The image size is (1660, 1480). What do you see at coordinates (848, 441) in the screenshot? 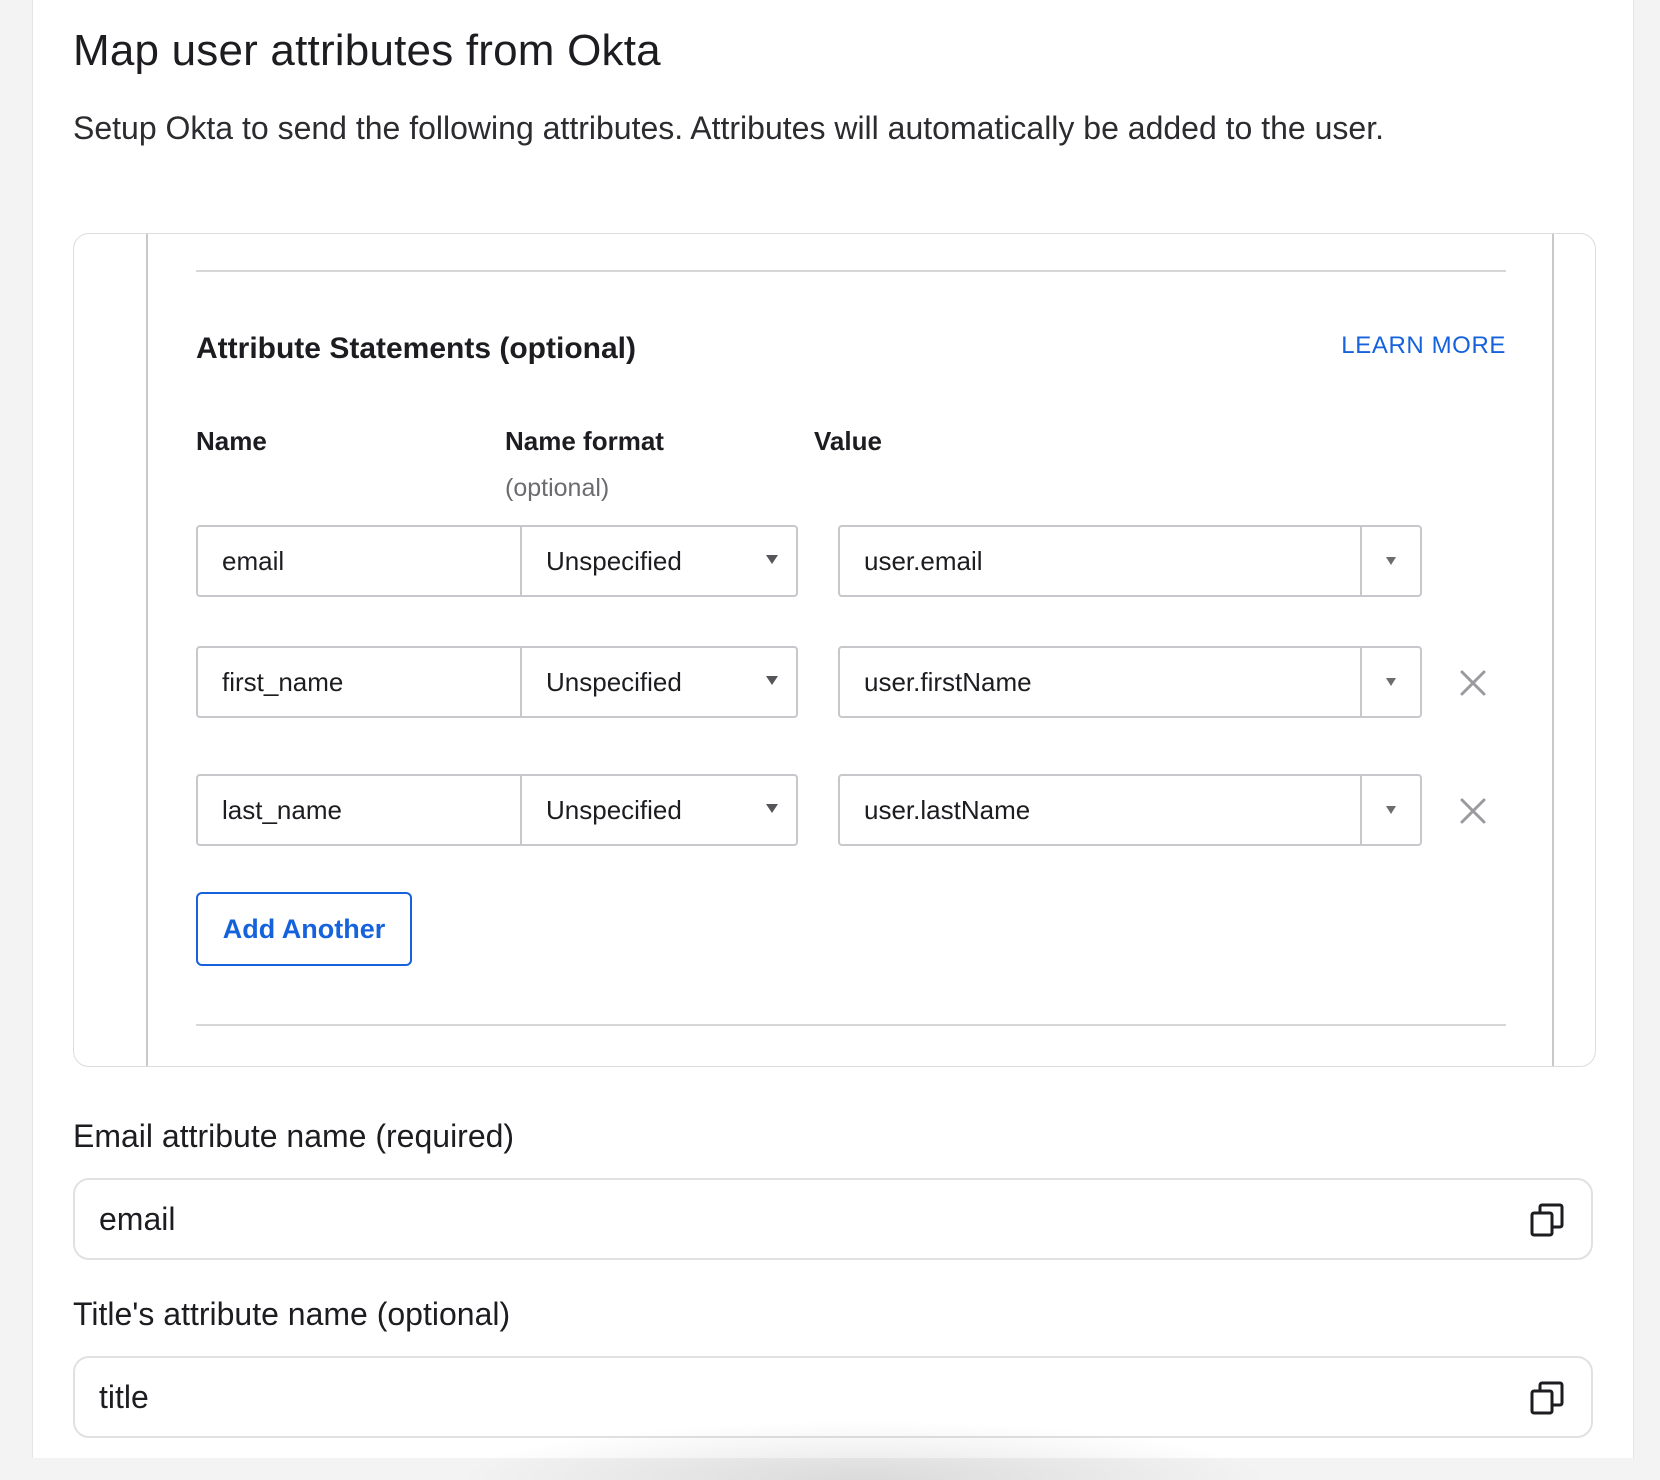
I see `column-header-value: Value` at bounding box center [848, 441].